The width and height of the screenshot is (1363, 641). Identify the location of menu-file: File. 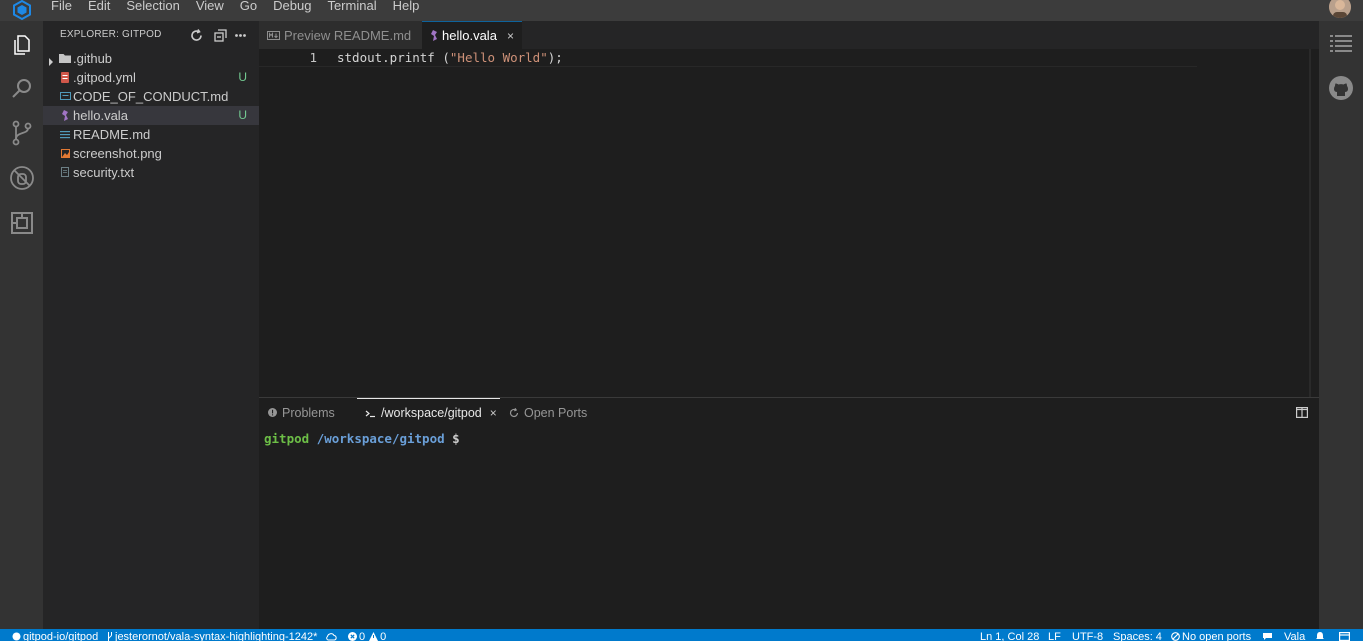
(61, 10).